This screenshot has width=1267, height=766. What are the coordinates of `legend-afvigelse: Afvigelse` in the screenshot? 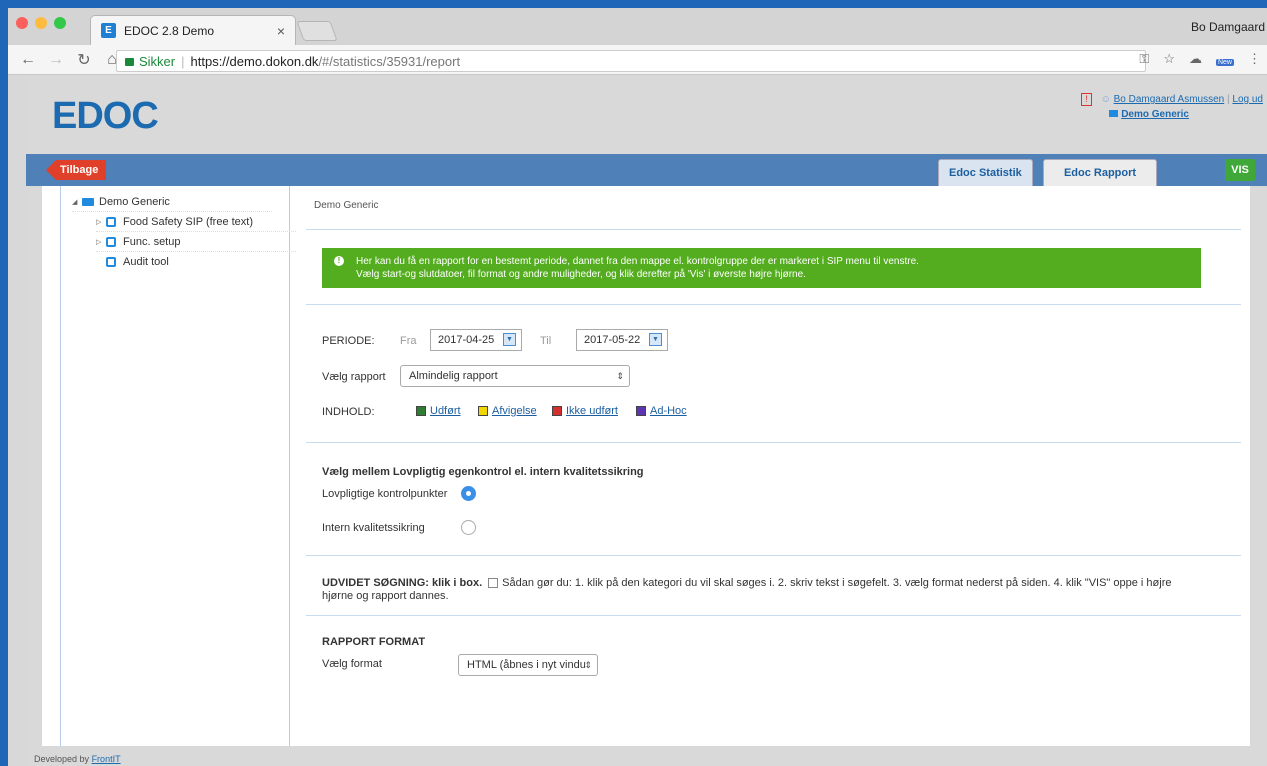 It's located at (507, 411).